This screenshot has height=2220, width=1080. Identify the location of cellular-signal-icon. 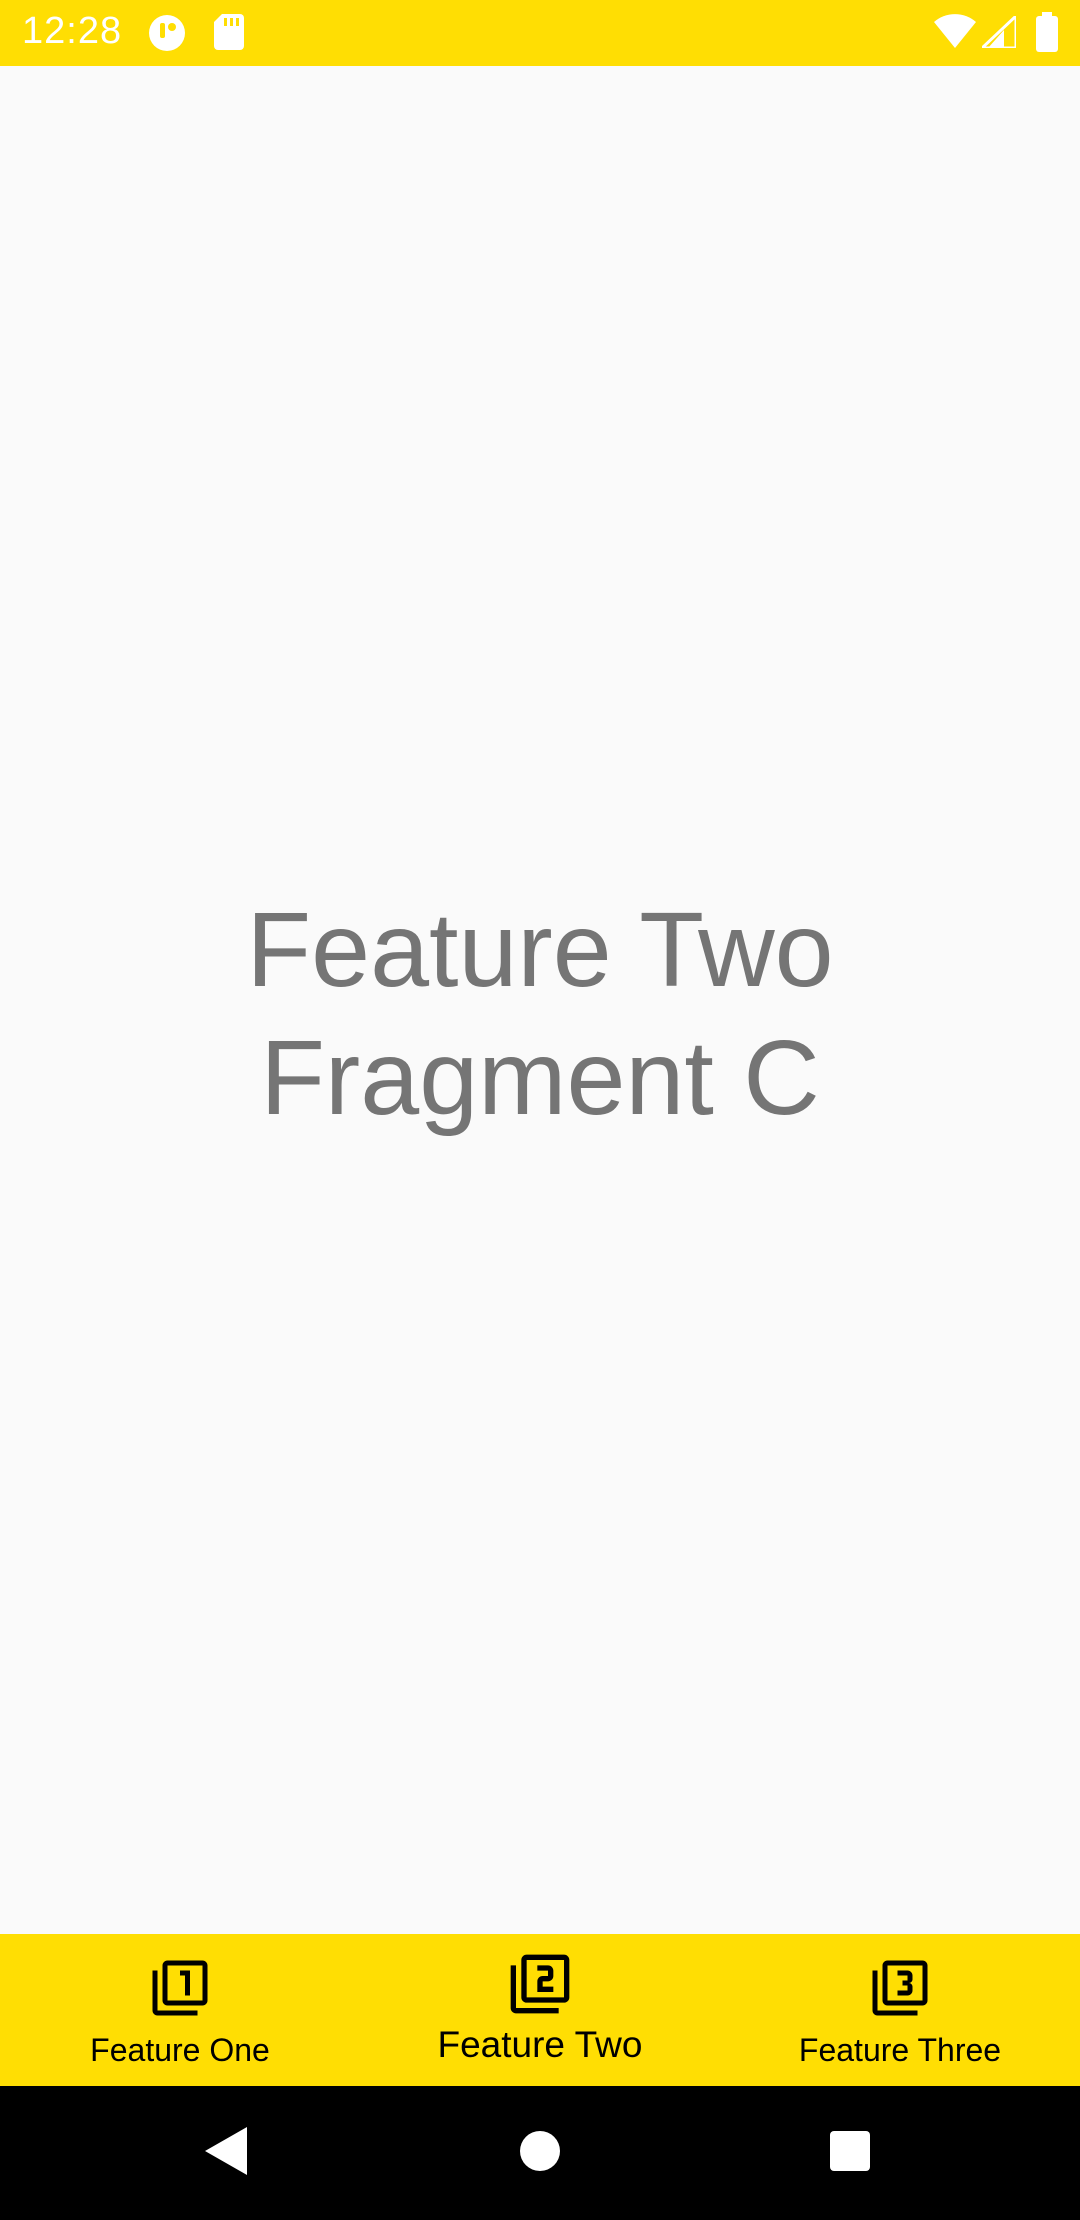
(998, 32).